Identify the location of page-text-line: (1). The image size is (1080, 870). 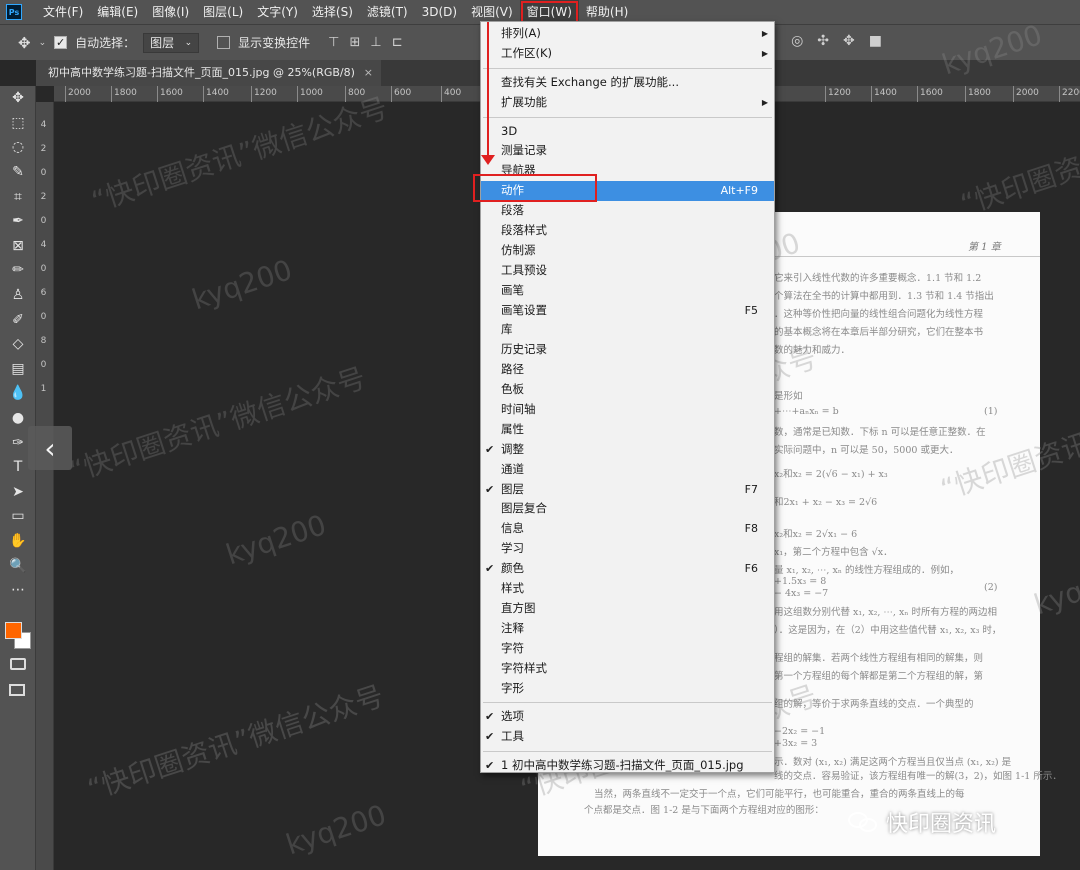
(991, 411).